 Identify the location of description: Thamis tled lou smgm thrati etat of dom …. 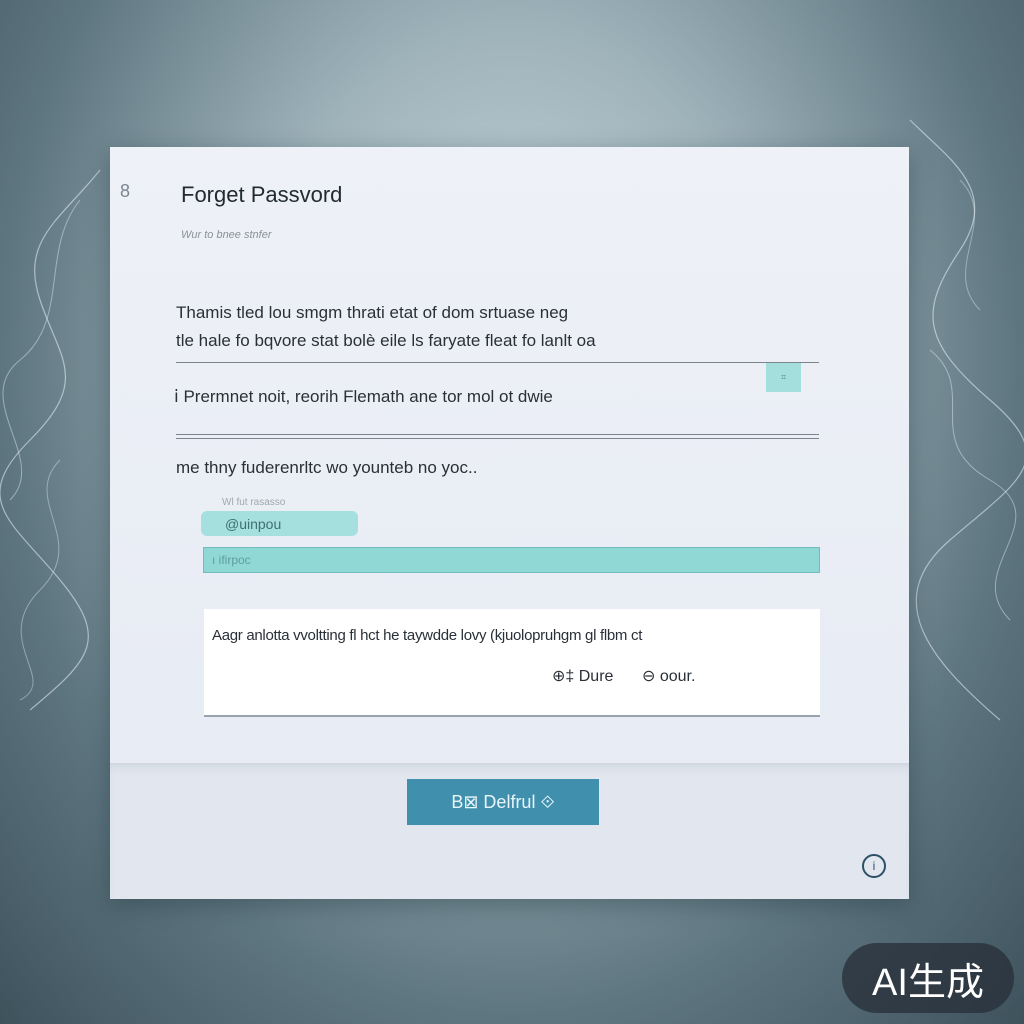
(386, 327).